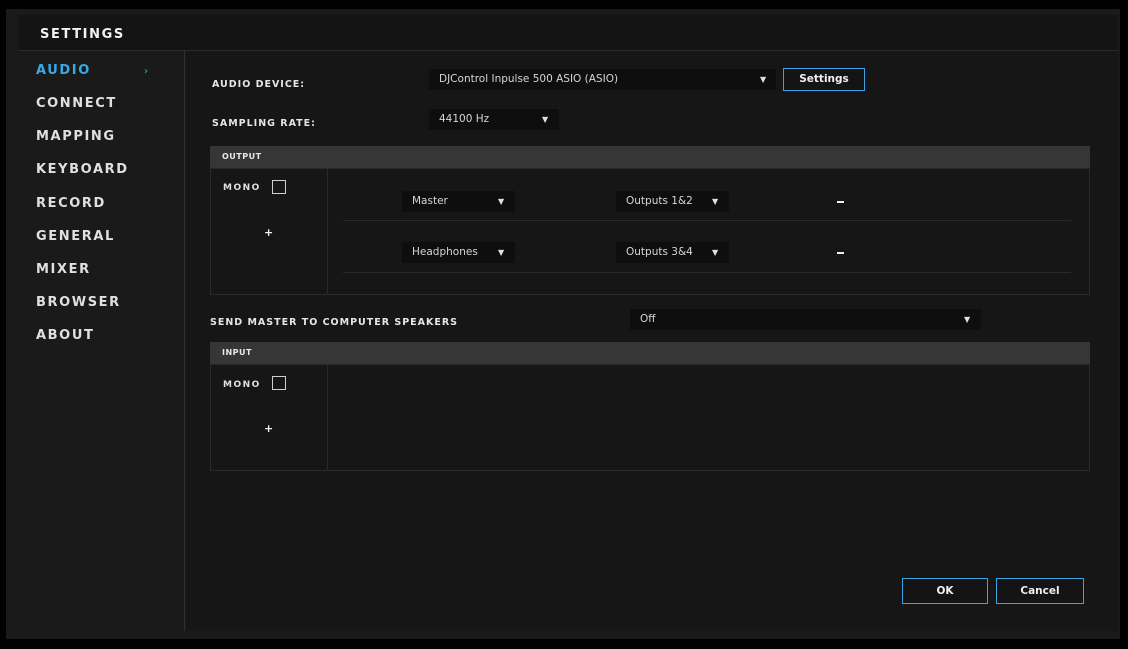 The width and height of the screenshot is (1128, 649). I want to click on output-target-dropdown-master: Outputs 1&2 ▼, so click(672, 201).